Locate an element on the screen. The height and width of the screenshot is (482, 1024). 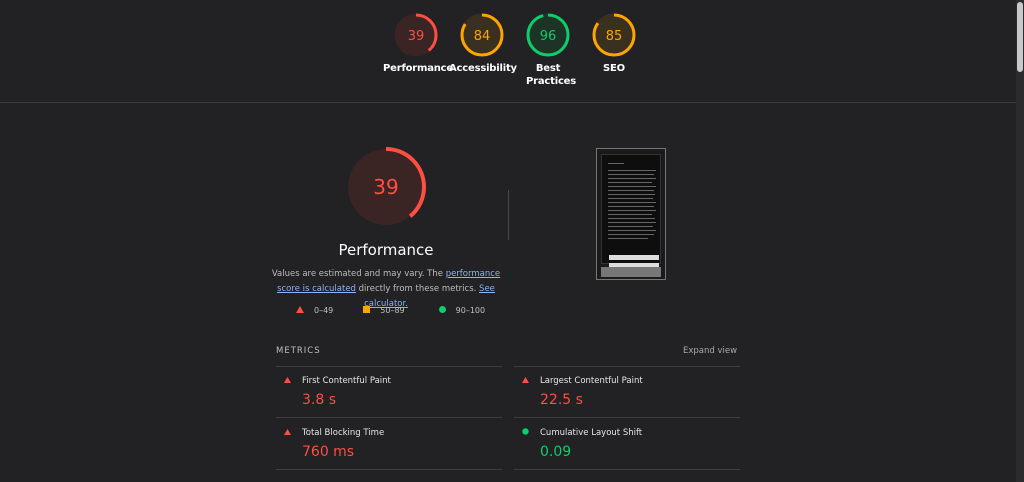
legend-pass-range: 90–100 is located at coordinates (470, 310).